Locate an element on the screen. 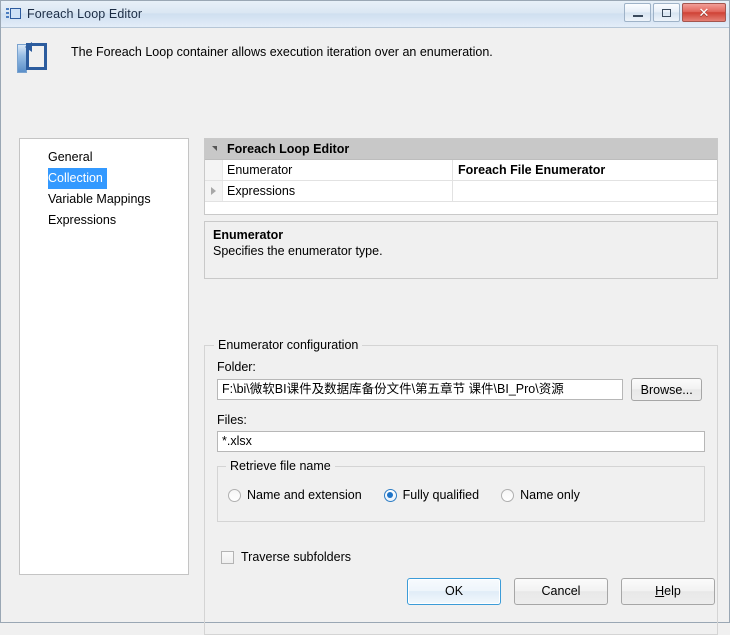  property-row-expressions: Expressions is located at coordinates (461, 191).